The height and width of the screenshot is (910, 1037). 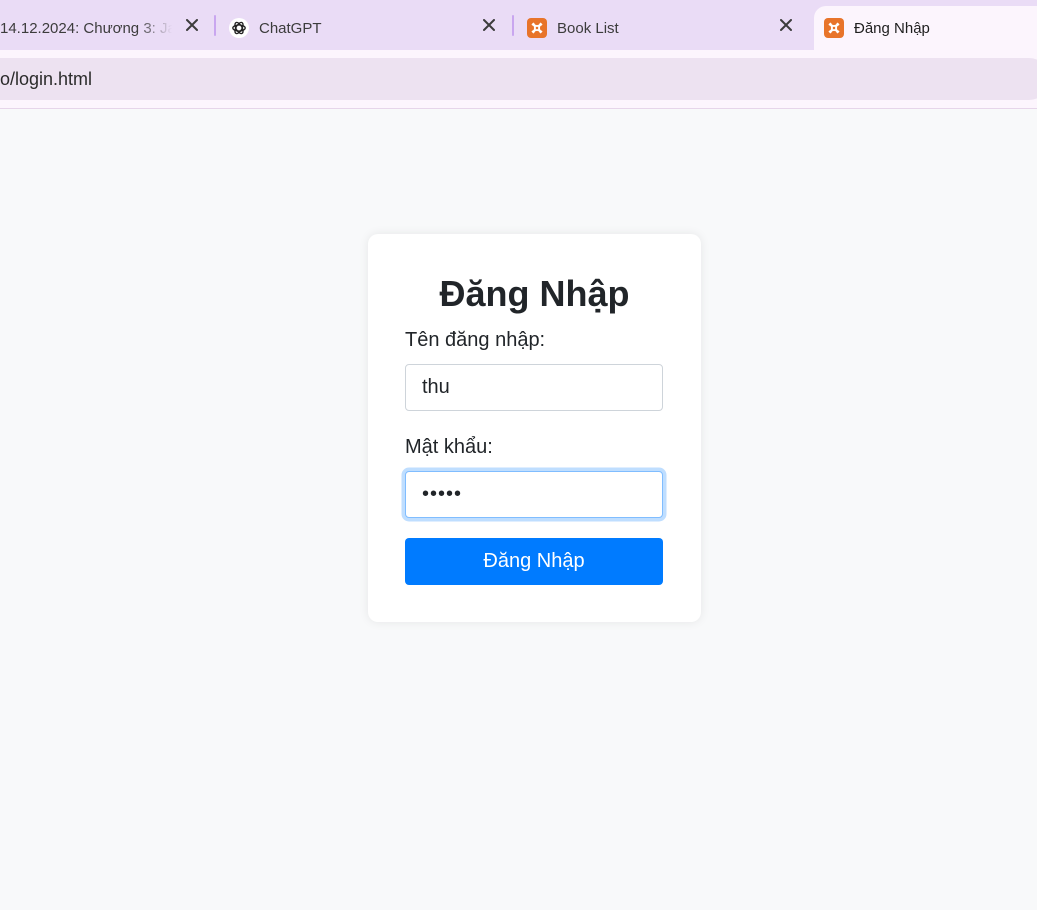 What do you see at coordinates (449, 447) in the screenshot?
I see `password-label: Mật khẩu:` at bounding box center [449, 447].